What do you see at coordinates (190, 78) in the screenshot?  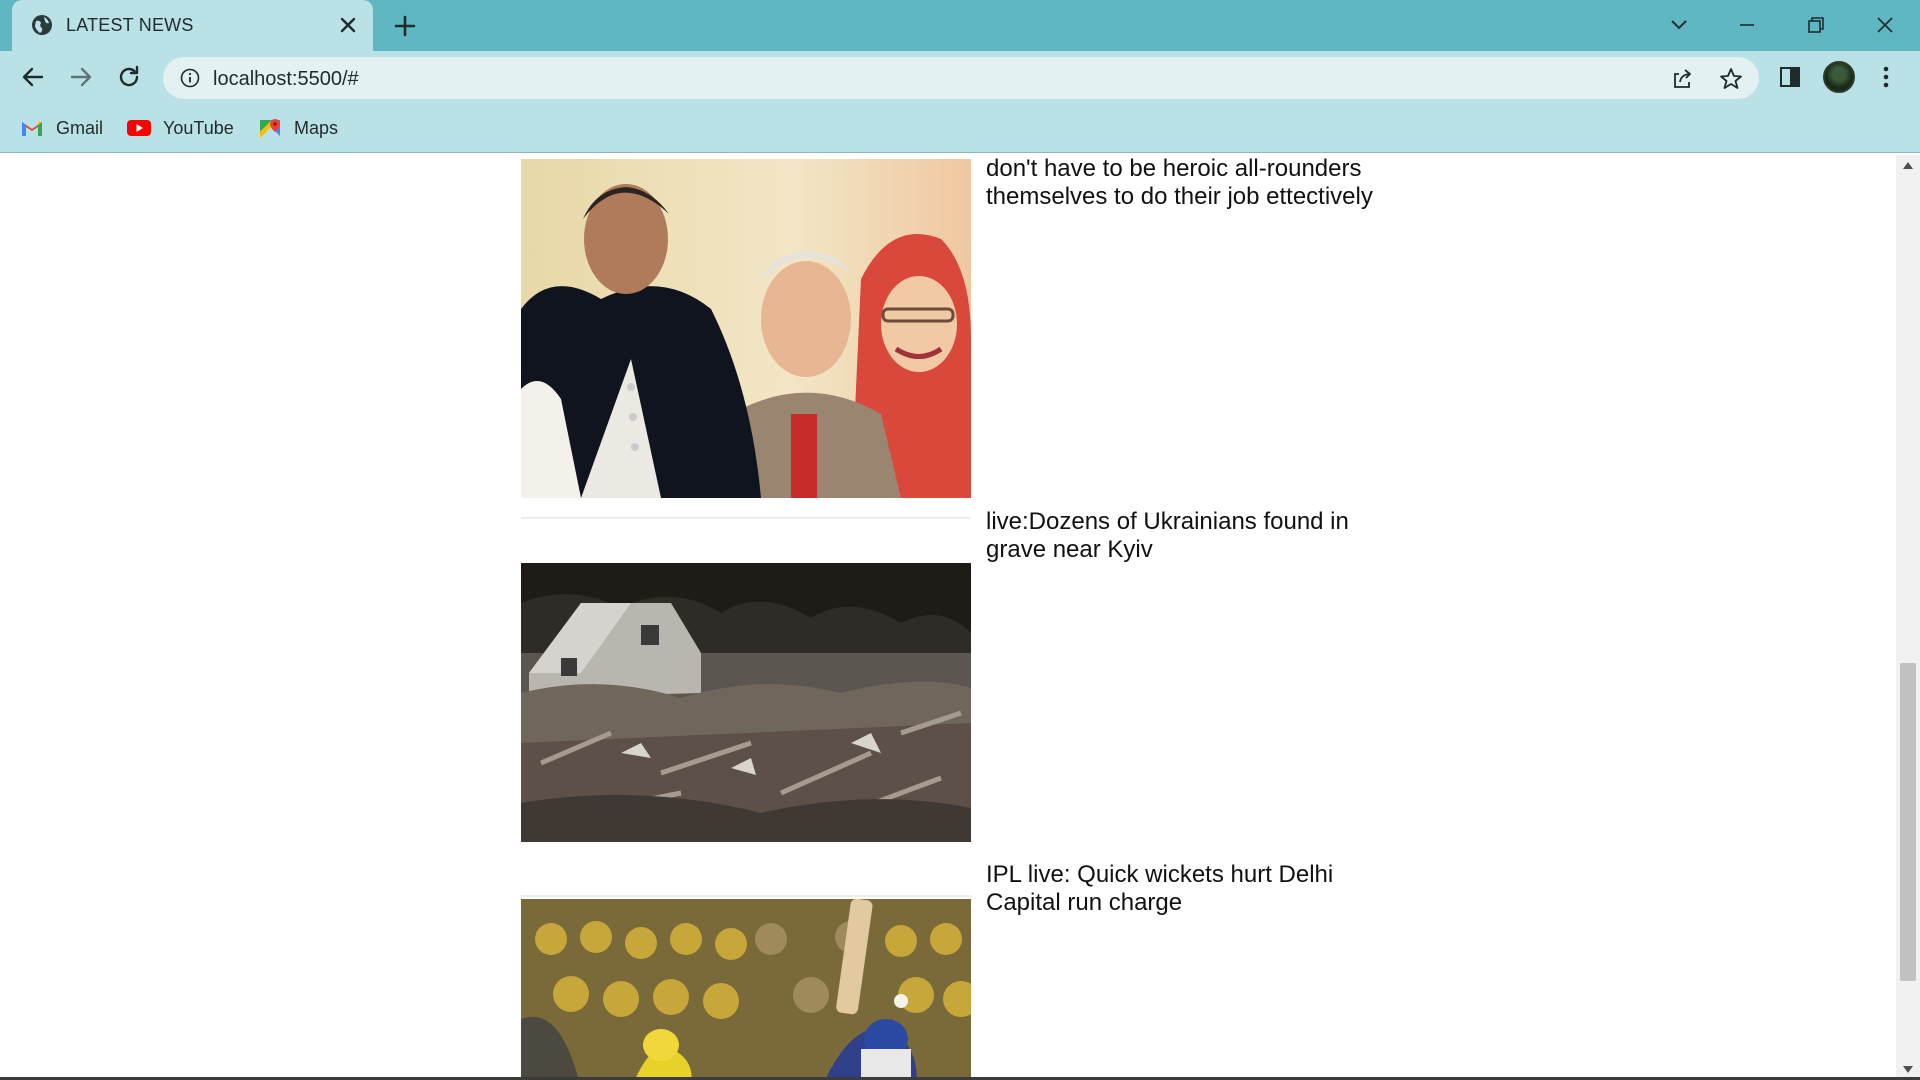 I see `site-info-icon` at bounding box center [190, 78].